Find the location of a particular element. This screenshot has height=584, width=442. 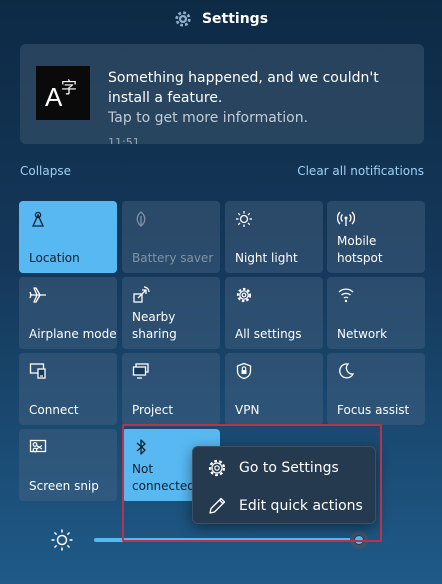

hotspot-icon is located at coordinates (346, 218).